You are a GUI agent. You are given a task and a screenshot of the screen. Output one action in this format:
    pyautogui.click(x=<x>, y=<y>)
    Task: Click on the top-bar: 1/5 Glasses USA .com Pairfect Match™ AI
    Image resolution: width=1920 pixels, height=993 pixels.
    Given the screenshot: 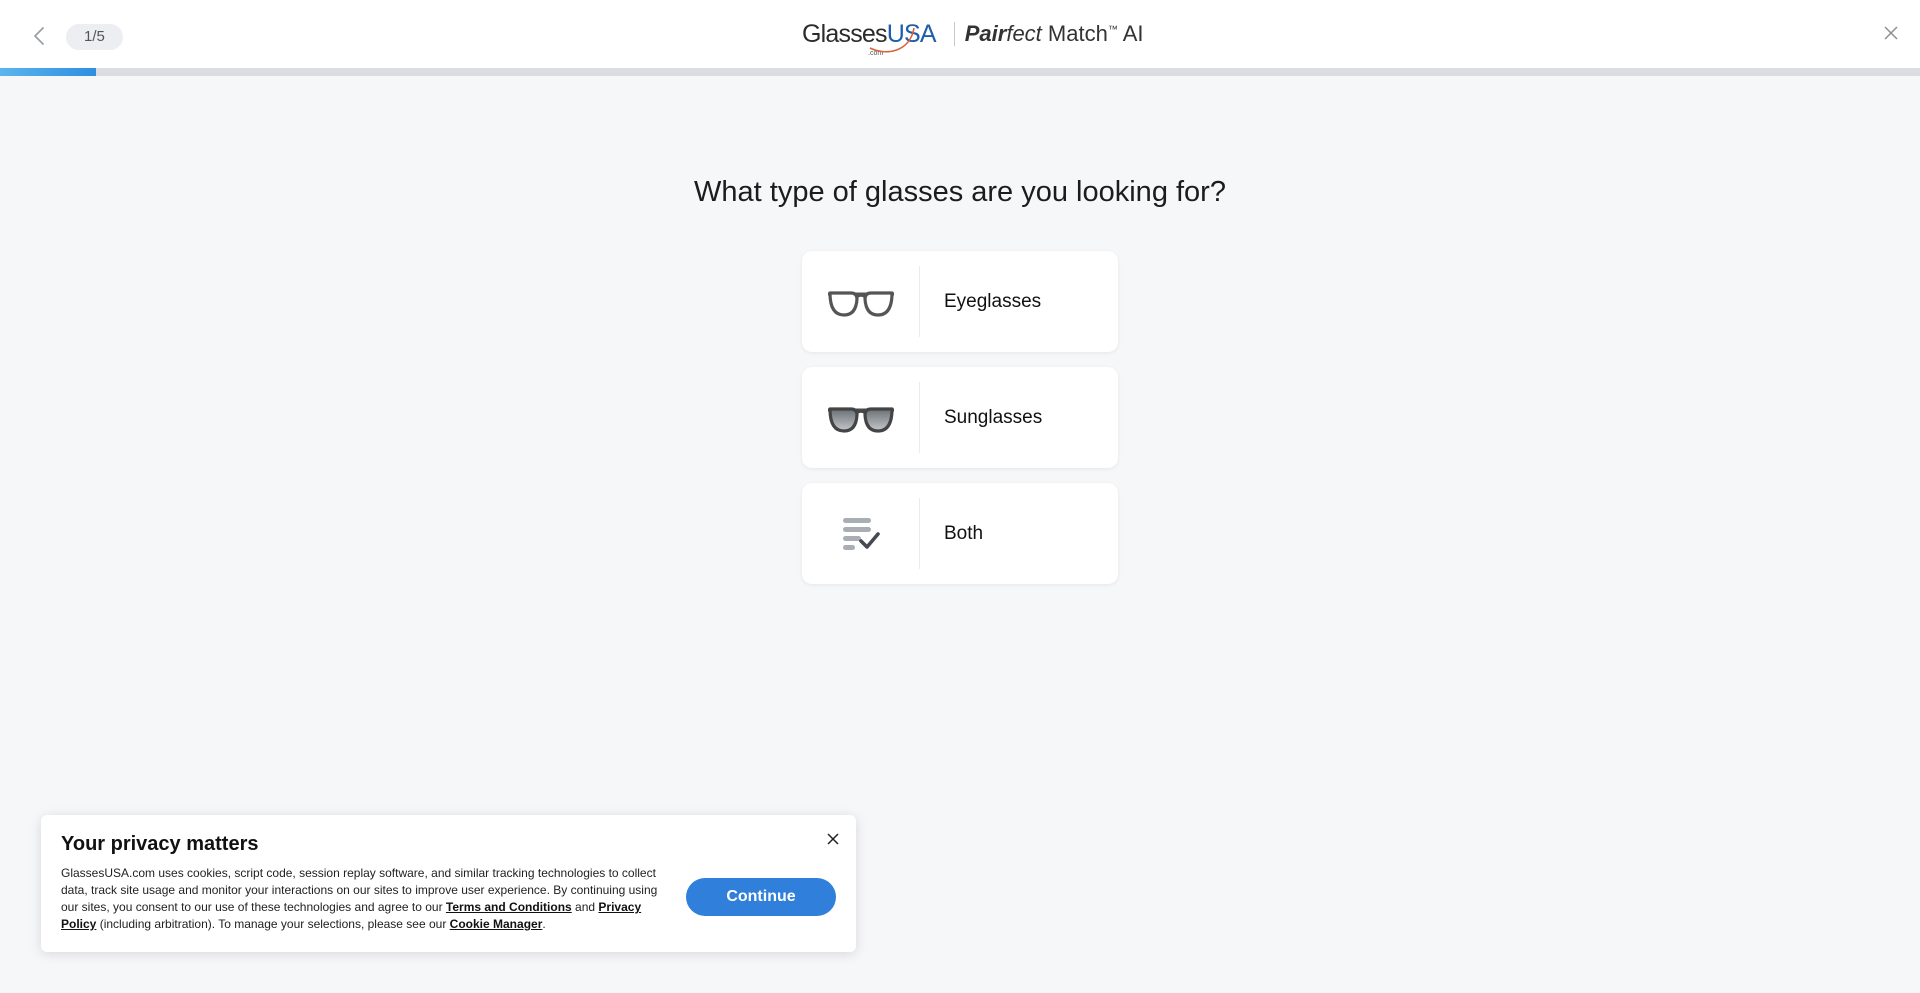 What is the action you would take?
    pyautogui.click(x=960, y=34)
    